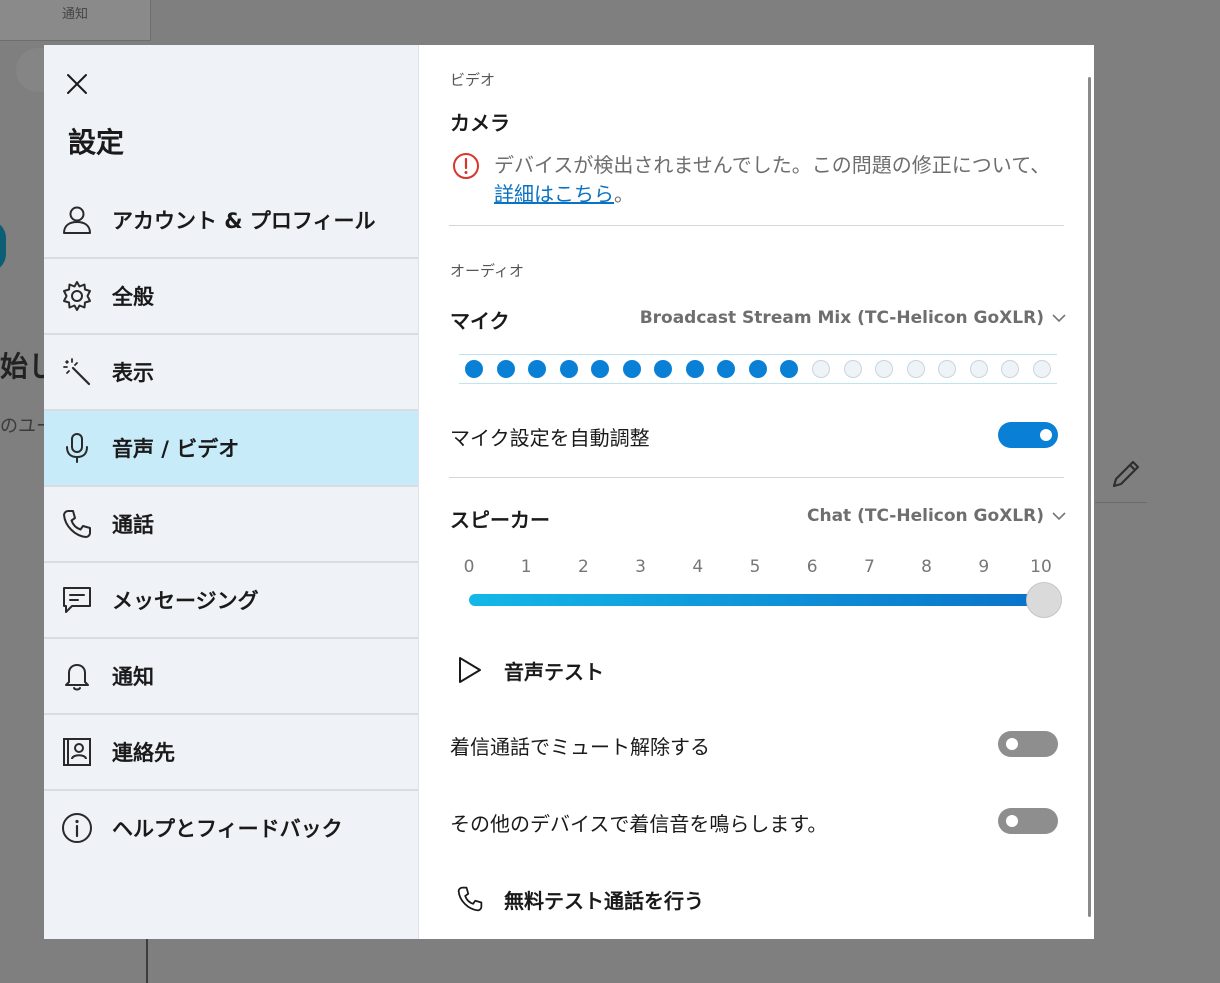 This screenshot has height=983, width=1220. Describe the element at coordinates (77, 296) in the screenshot. I see `gear-icon` at that location.